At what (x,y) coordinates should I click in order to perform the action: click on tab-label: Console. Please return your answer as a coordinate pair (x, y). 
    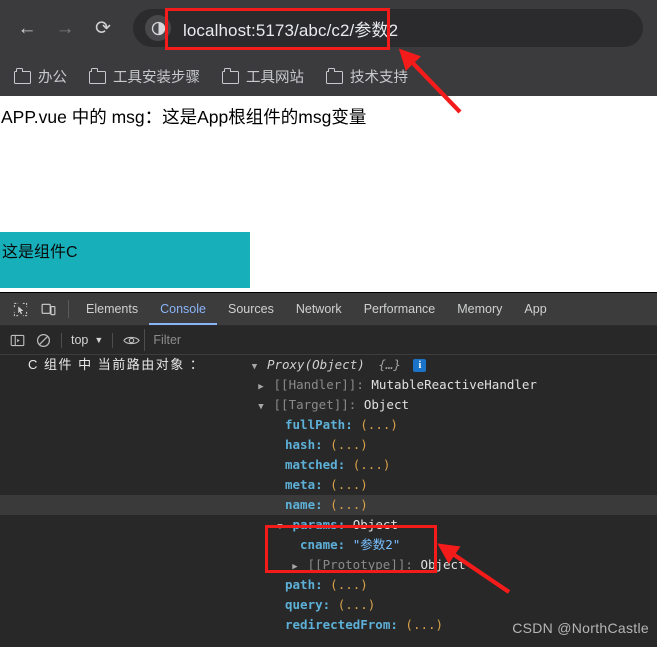
    Looking at the image, I should click on (183, 309).